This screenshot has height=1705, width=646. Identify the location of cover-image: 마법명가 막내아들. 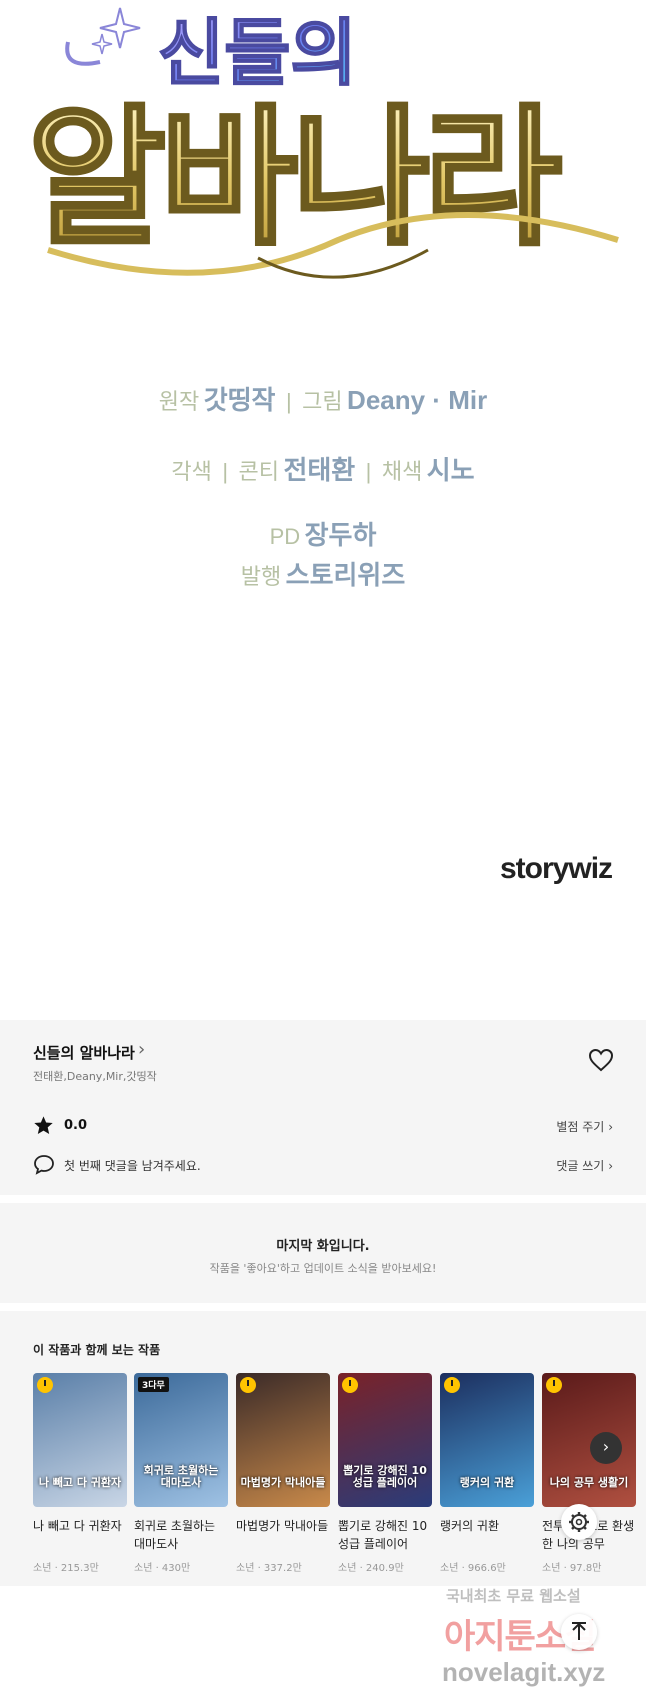
(283, 1440).